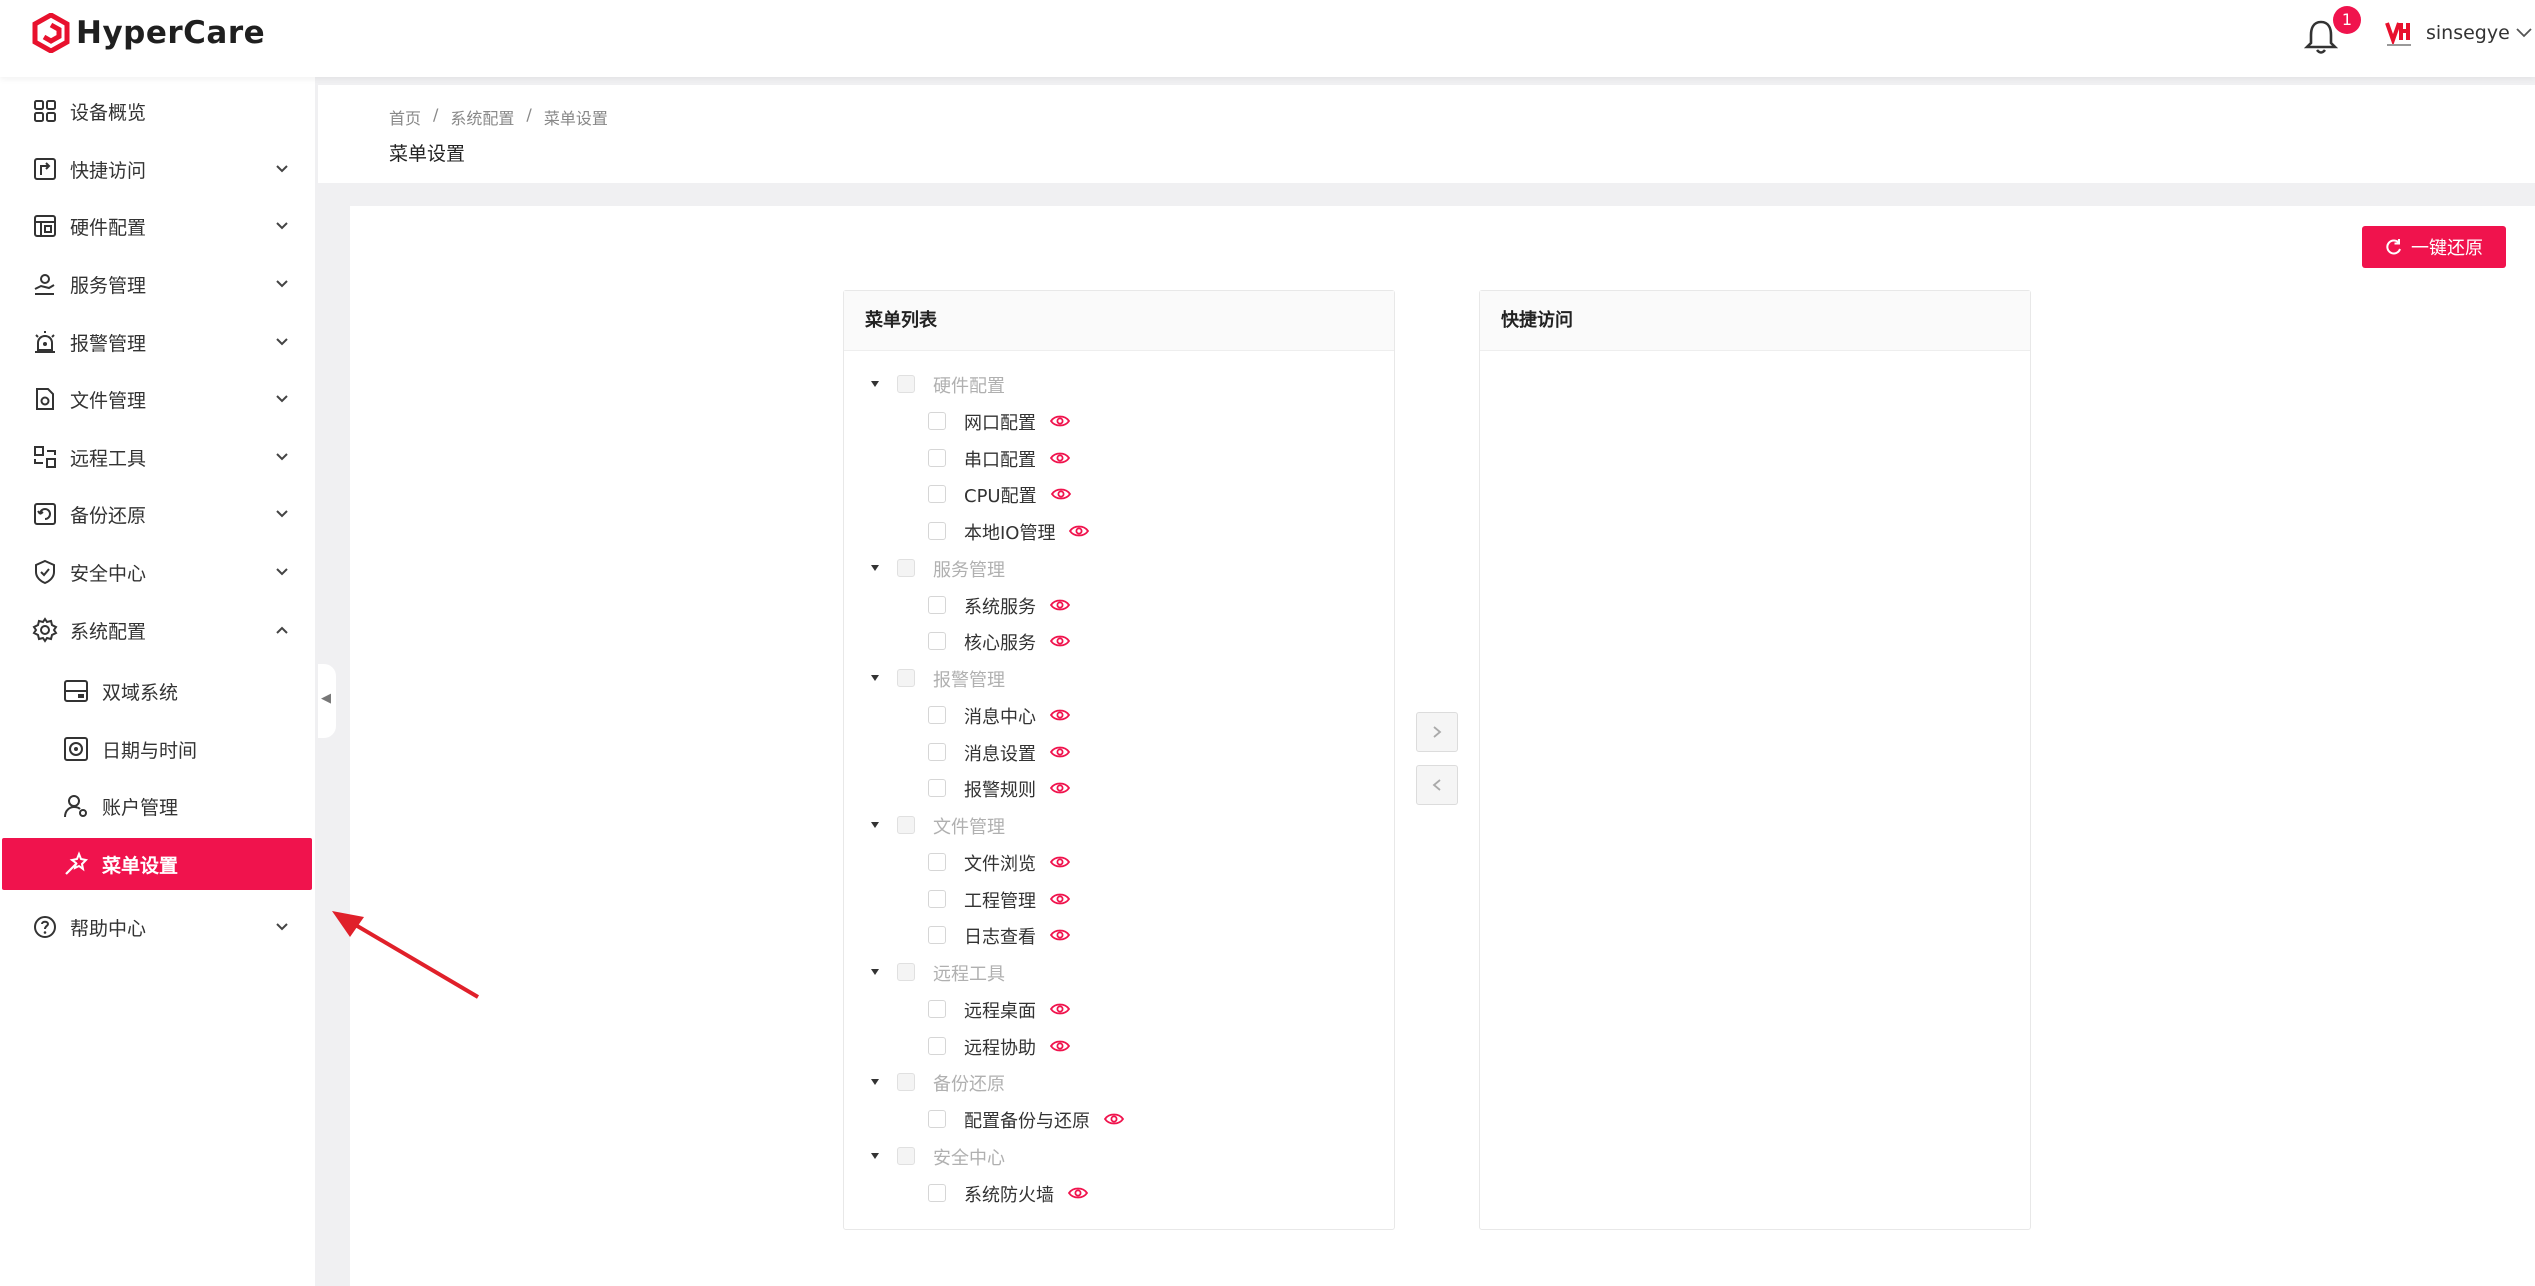 The image size is (2535, 1286). I want to click on sidebar-item-label: 快捷访问, so click(108, 170).